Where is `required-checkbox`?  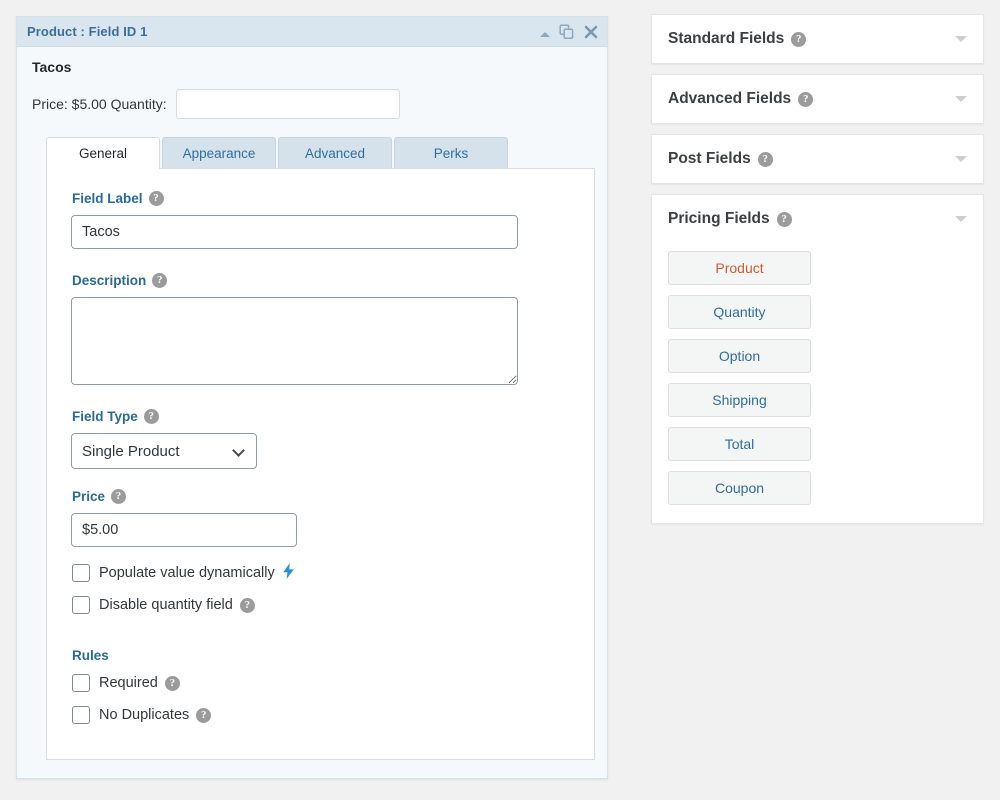
required-checkbox is located at coordinates (81, 683).